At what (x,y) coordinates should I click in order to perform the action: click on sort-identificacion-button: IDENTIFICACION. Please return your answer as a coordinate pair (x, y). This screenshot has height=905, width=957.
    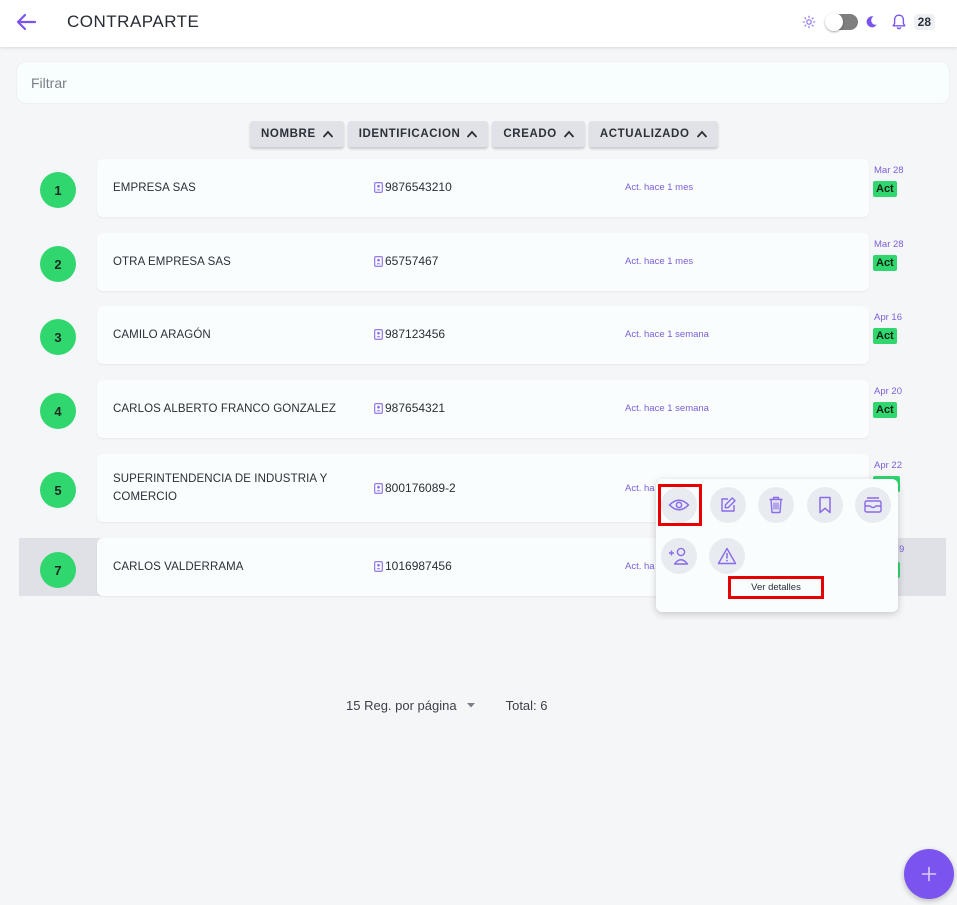
    Looking at the image, I should click on (418, 134).